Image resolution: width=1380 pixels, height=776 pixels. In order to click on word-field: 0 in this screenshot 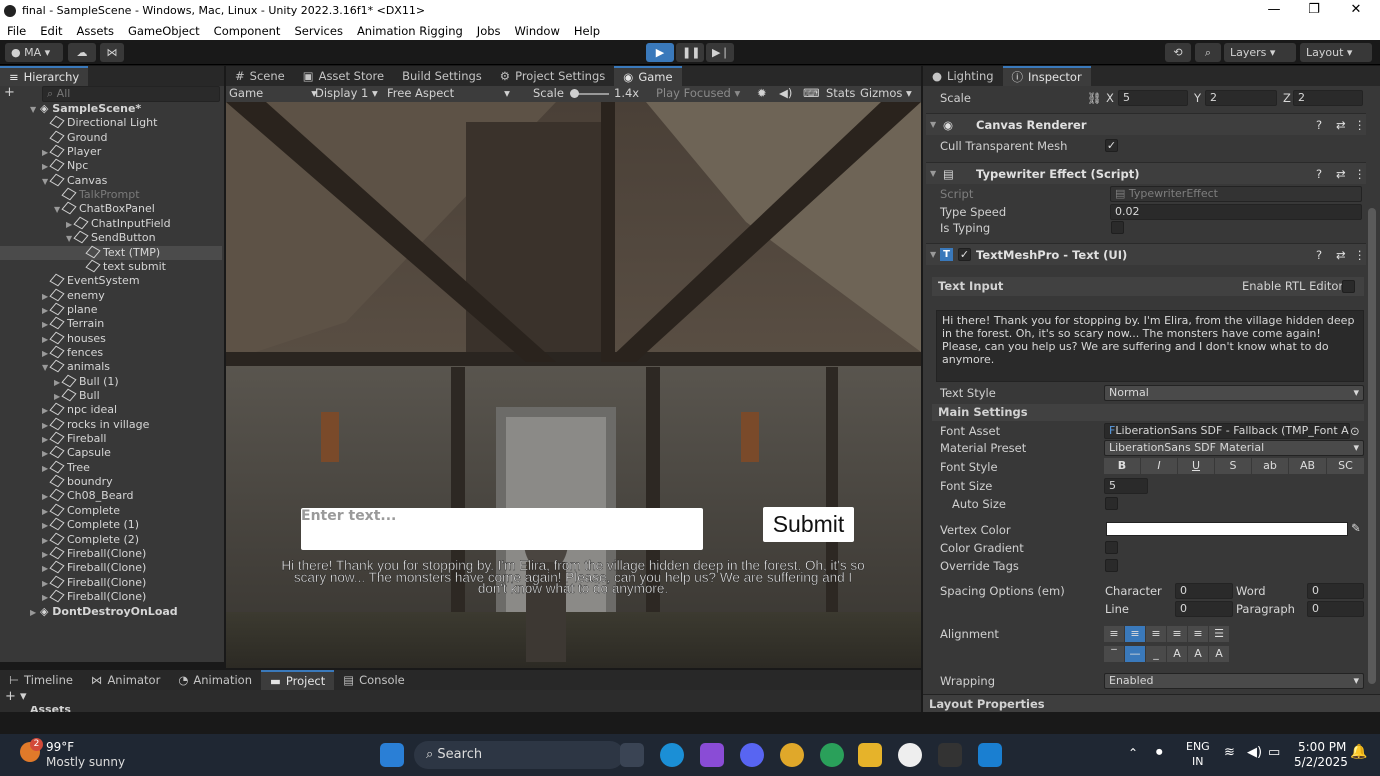, I will do `click(1335, 591)`.